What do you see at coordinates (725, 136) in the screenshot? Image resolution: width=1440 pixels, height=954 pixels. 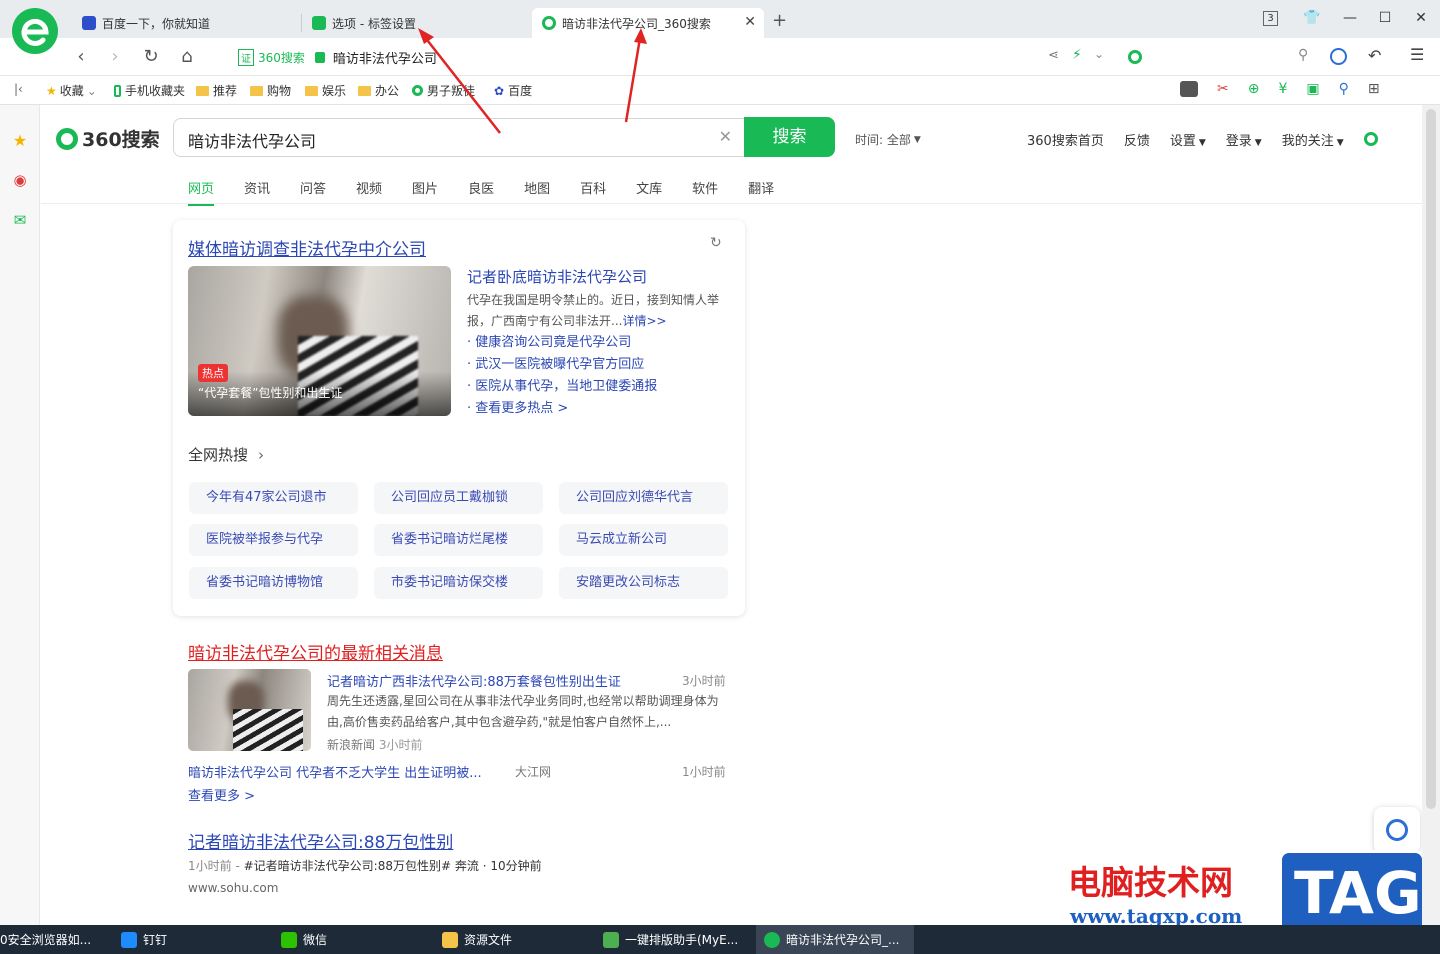 I see `clear-icon: ✕` at bounding box center [725, 136].